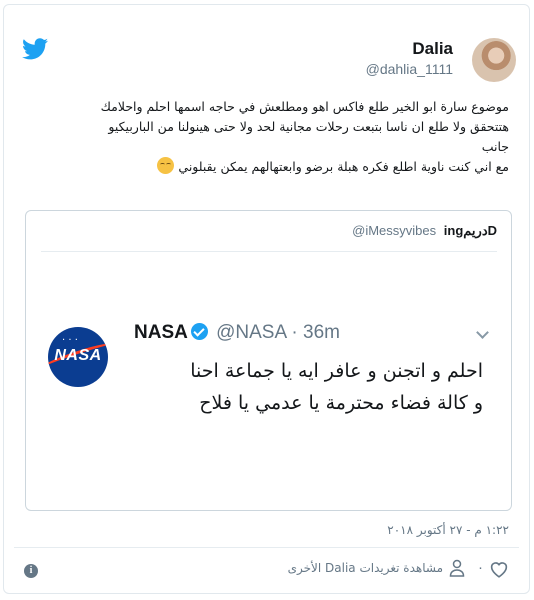 The width and height of the screenshot is (534, 600). I want to click on nasa-line: و كالة فضاء محترمة يا عدمي يا فلاح, so click(341, 403).